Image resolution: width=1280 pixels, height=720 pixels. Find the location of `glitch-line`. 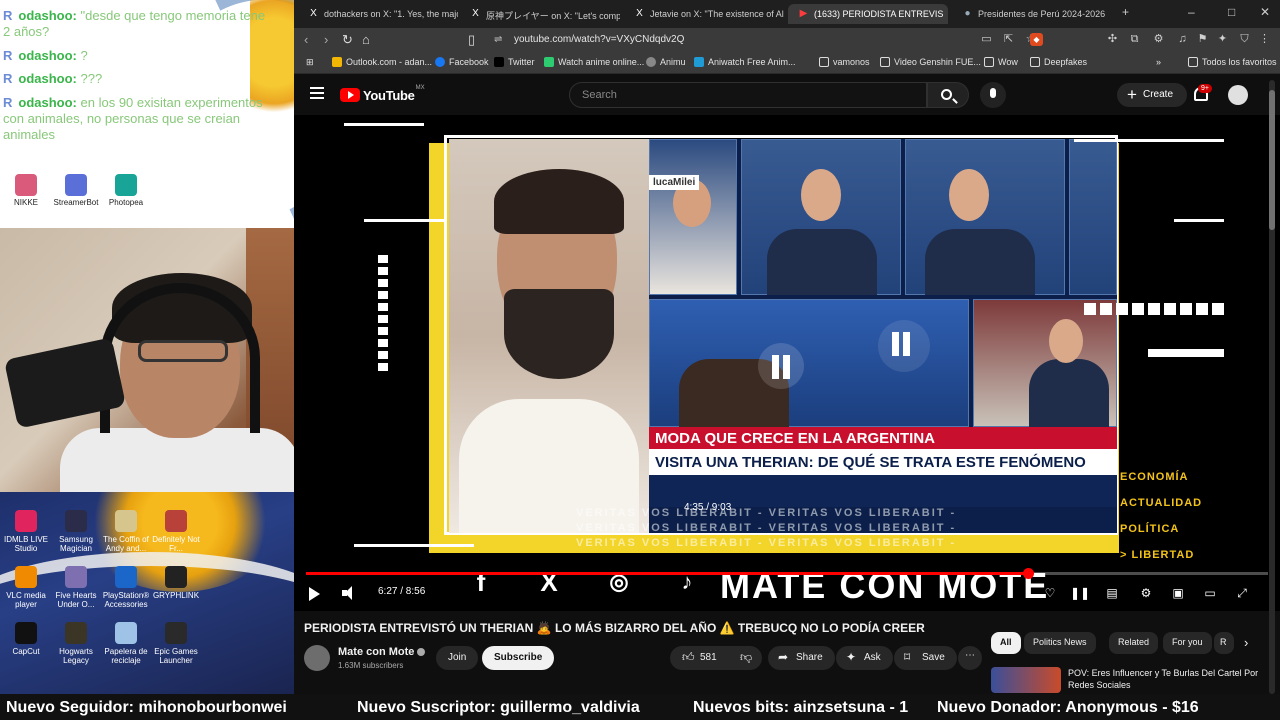

glitch-line is located at coordinates (1149, 140).